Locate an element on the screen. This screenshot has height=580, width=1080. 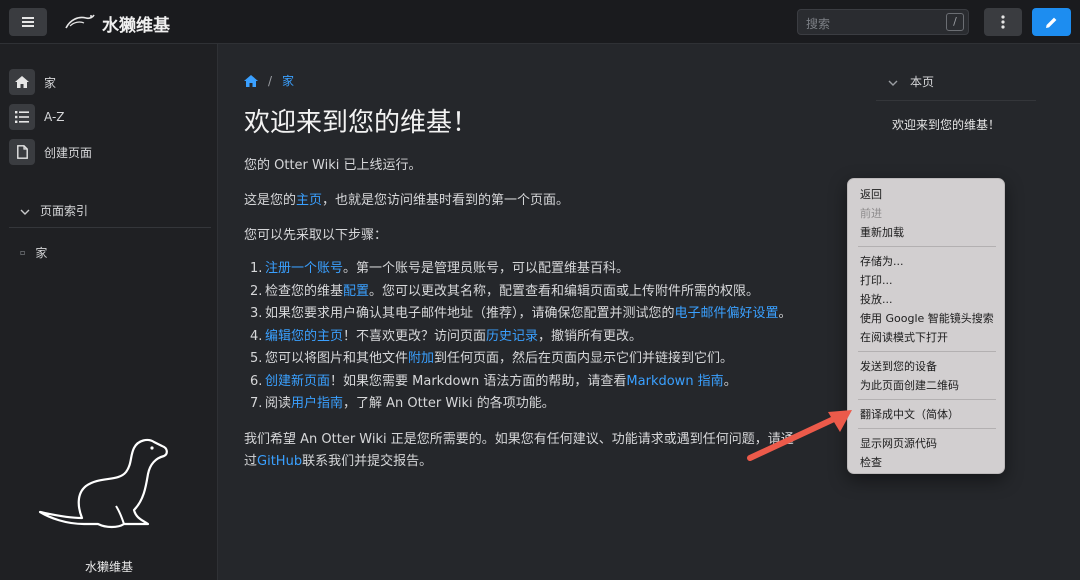
menu-item-translate: 翻译成中文（简体） is located at coordinates (909, 414).